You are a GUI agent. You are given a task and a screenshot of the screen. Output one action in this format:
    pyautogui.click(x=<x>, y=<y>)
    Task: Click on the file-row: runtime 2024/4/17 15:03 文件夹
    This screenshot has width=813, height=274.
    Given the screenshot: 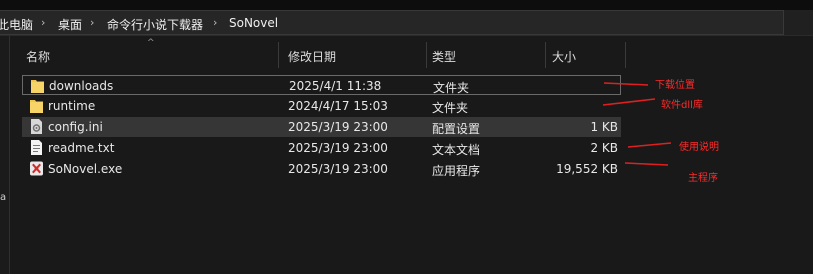 What is the action you would take?
    pyautogui.click(x=321, y=106)
    